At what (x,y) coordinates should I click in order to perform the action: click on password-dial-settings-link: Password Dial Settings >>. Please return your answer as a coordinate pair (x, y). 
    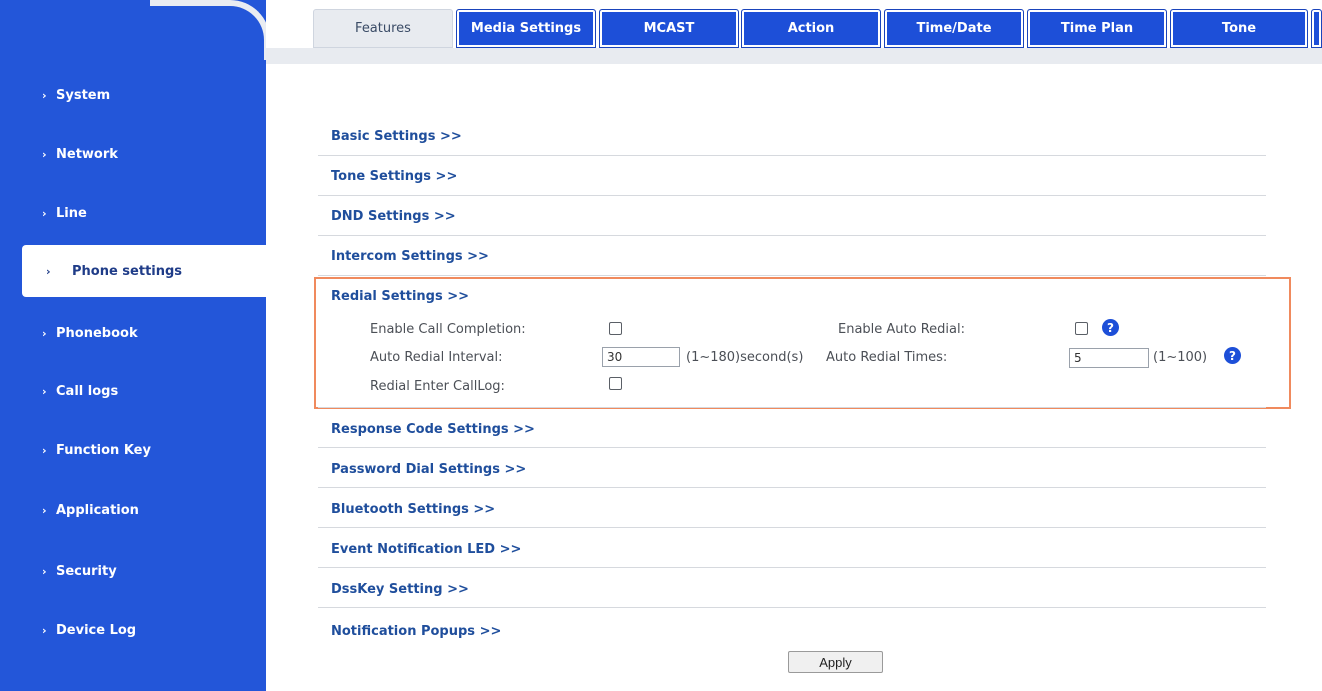
    Looking at the image, I should click on (428, 469).